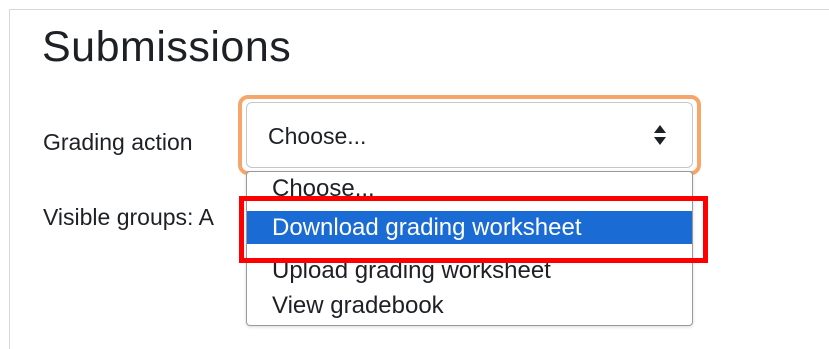 The image size is (829, 349). Describe the element at coordinates (473, 229) in the screenshot. I see `annotation-highlight-box` at that location.